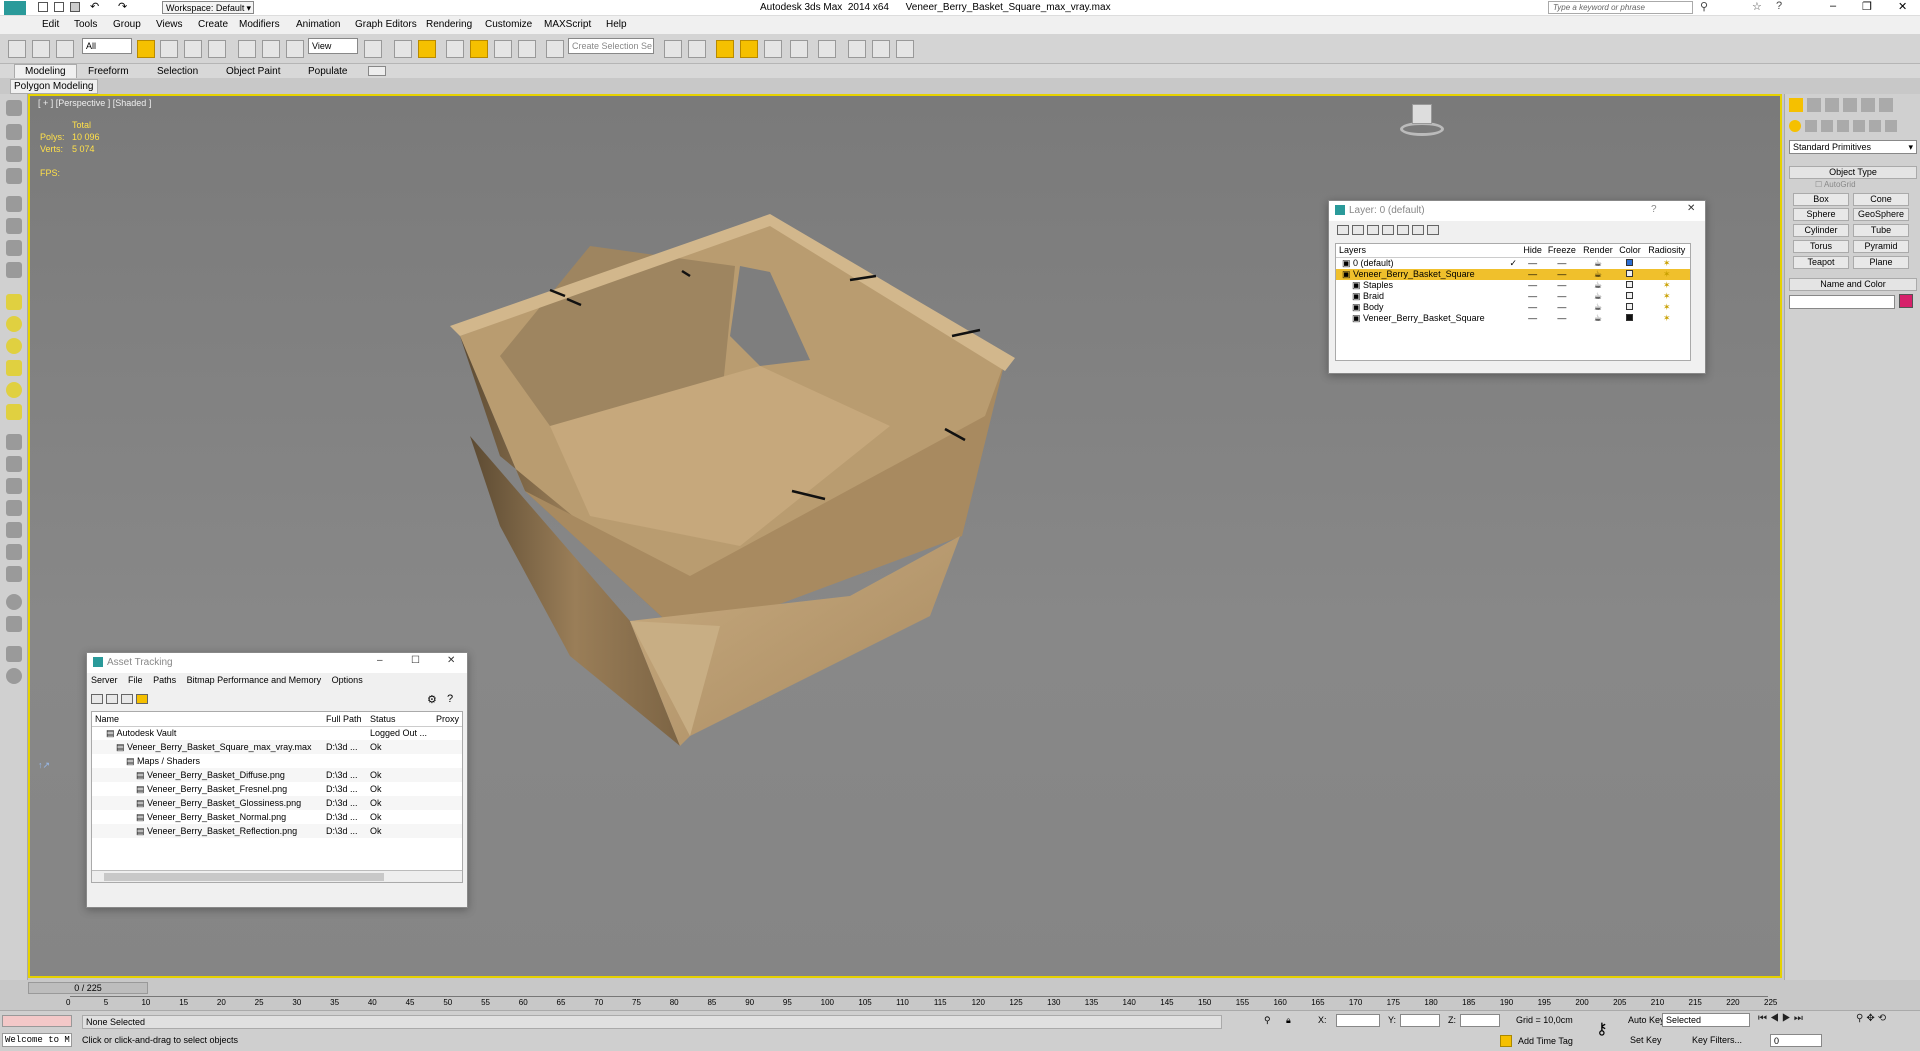  What do you see at coordinates (1513, 296) in the screenshot?
I see `layer-row: ▣ Braid — — ☕︎ ✶` at bounding box center [1513, 296].